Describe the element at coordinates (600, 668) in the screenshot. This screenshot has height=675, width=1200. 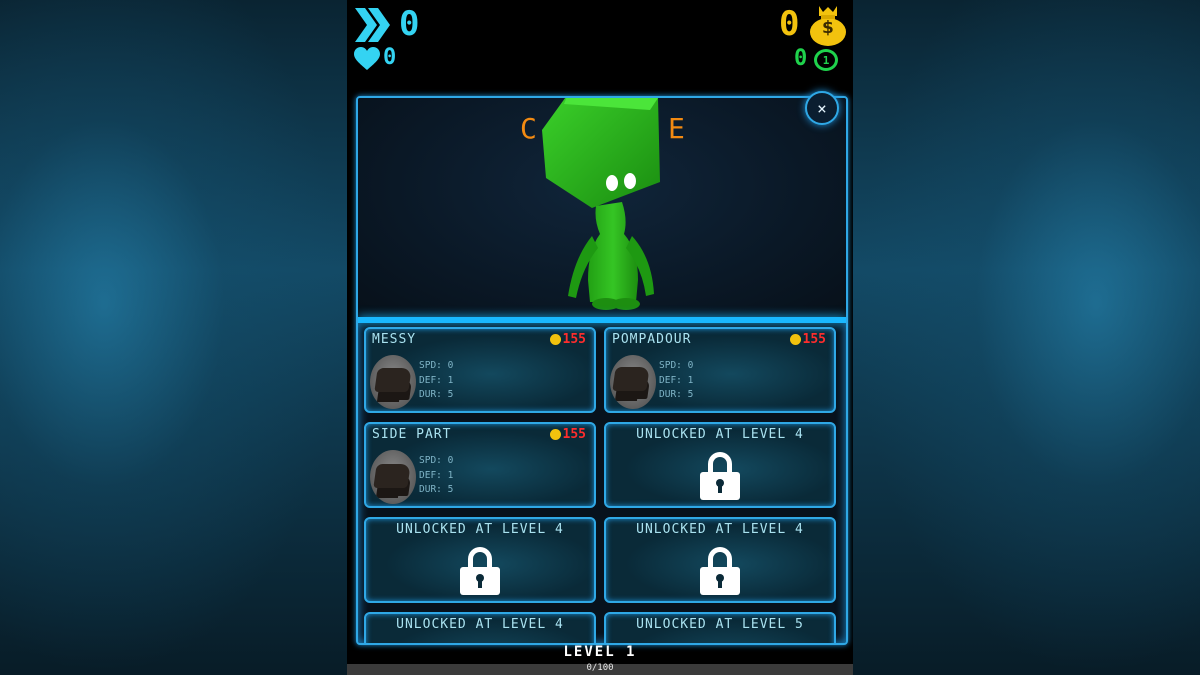
I see `xp-text: 0/100` at that location.